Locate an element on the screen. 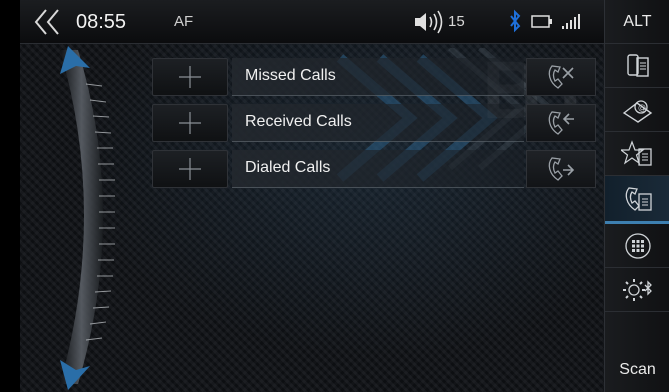 This screenshot has width=669, height=392. right-sidebar: ALT @ Scan is located at coordinates (636, 196).